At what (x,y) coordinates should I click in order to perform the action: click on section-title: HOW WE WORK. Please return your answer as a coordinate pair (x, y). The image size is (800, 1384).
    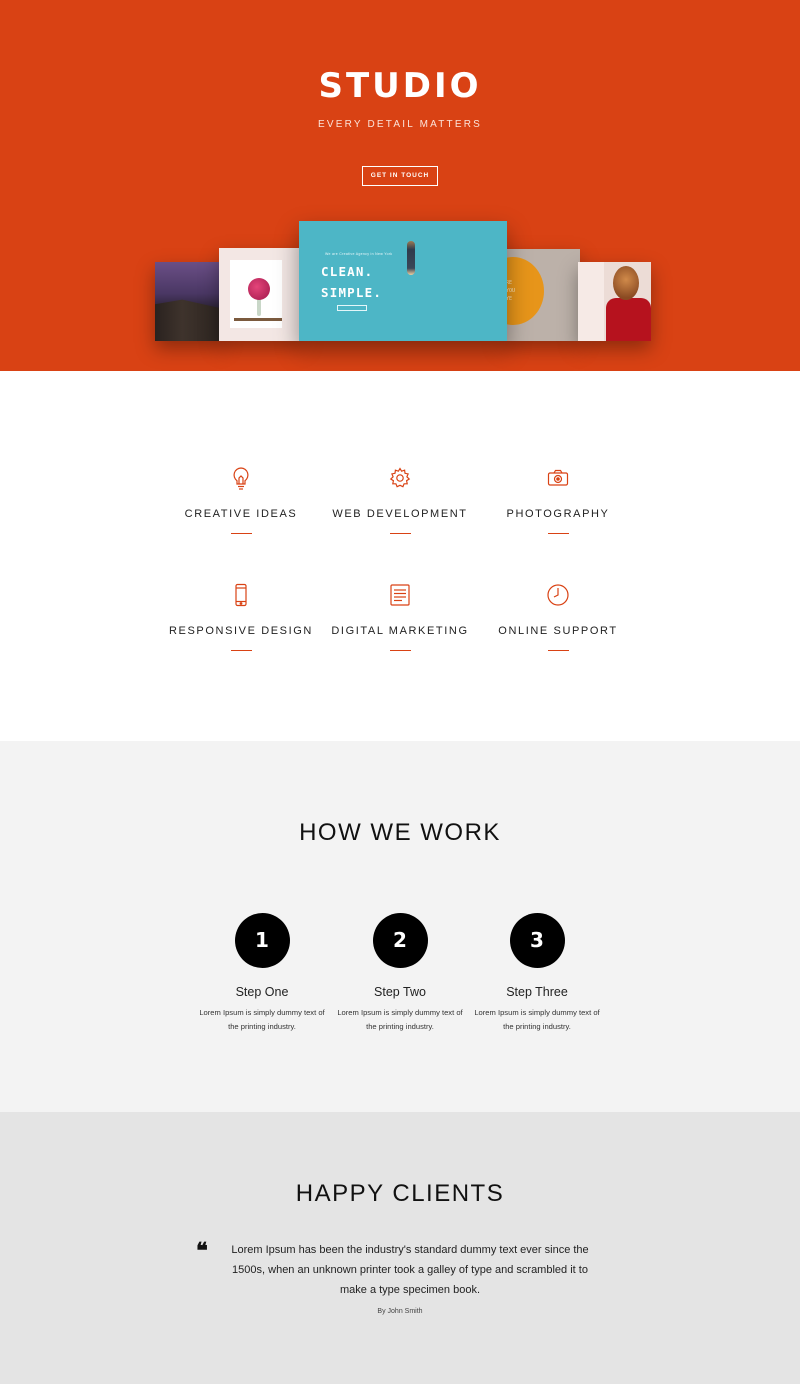
    Looking at the image, I should click on (400, 832).